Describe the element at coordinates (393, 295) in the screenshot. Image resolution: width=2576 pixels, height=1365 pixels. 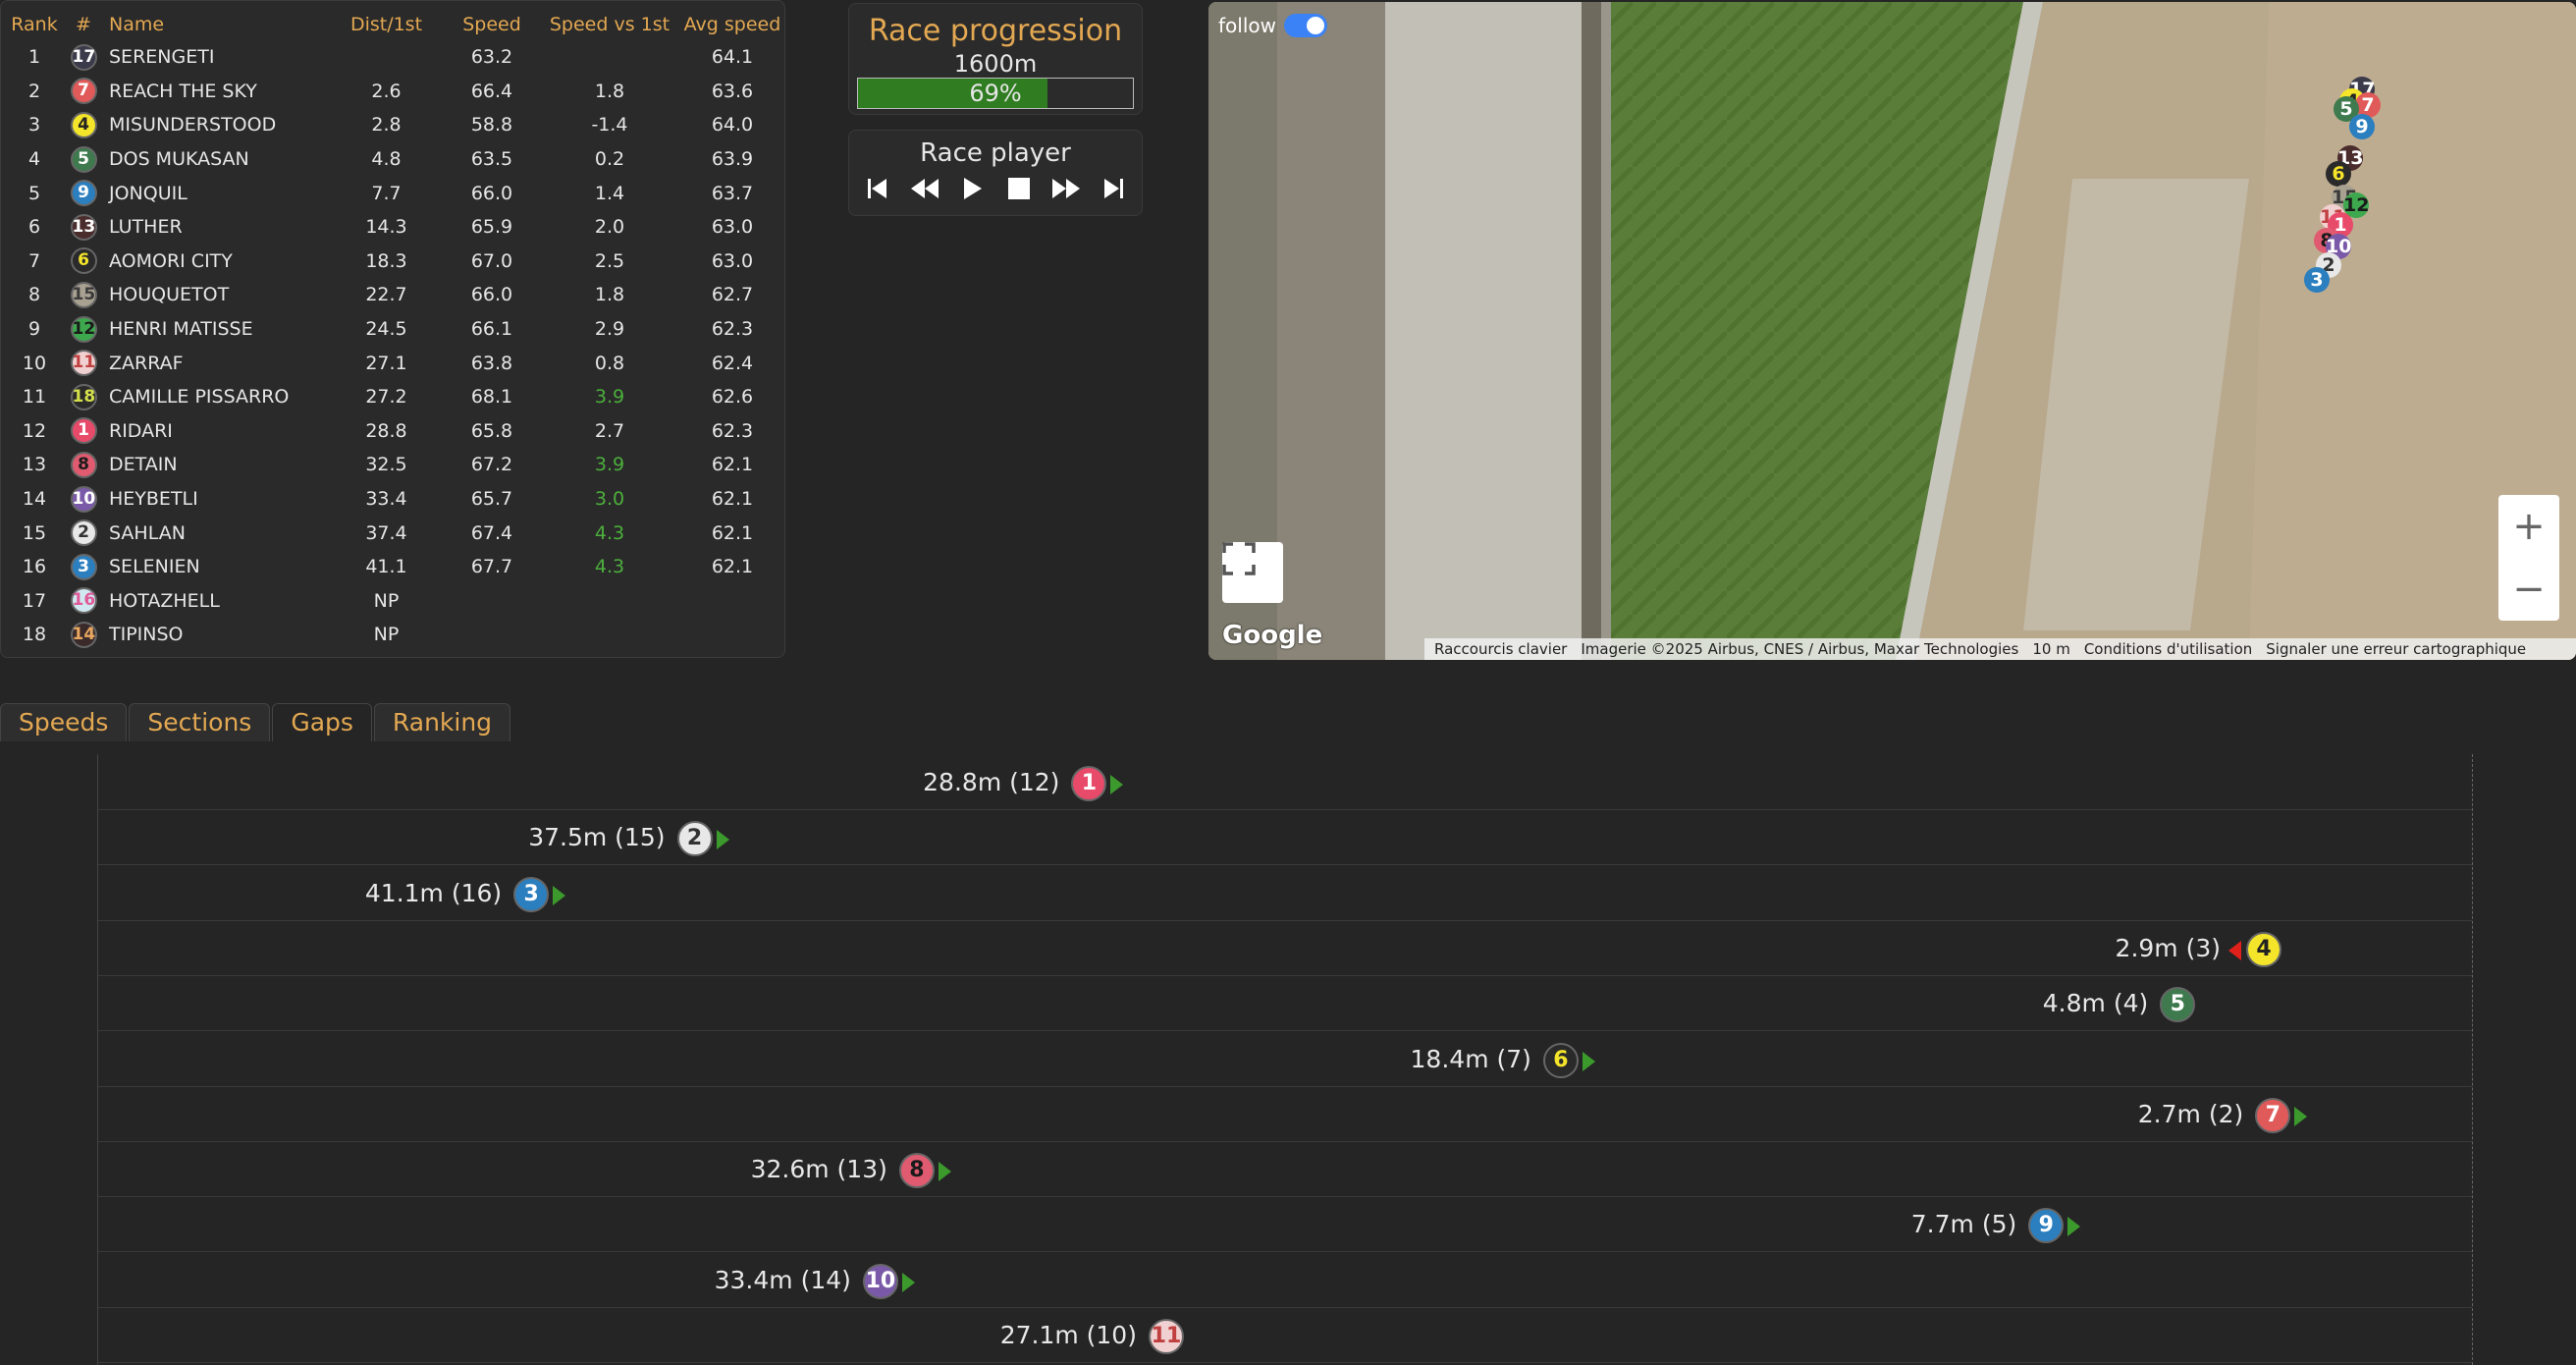
I see `ranking-row: 8 15 HOUQUETOT 22.7 66.0 1.8 62.7` at that location.